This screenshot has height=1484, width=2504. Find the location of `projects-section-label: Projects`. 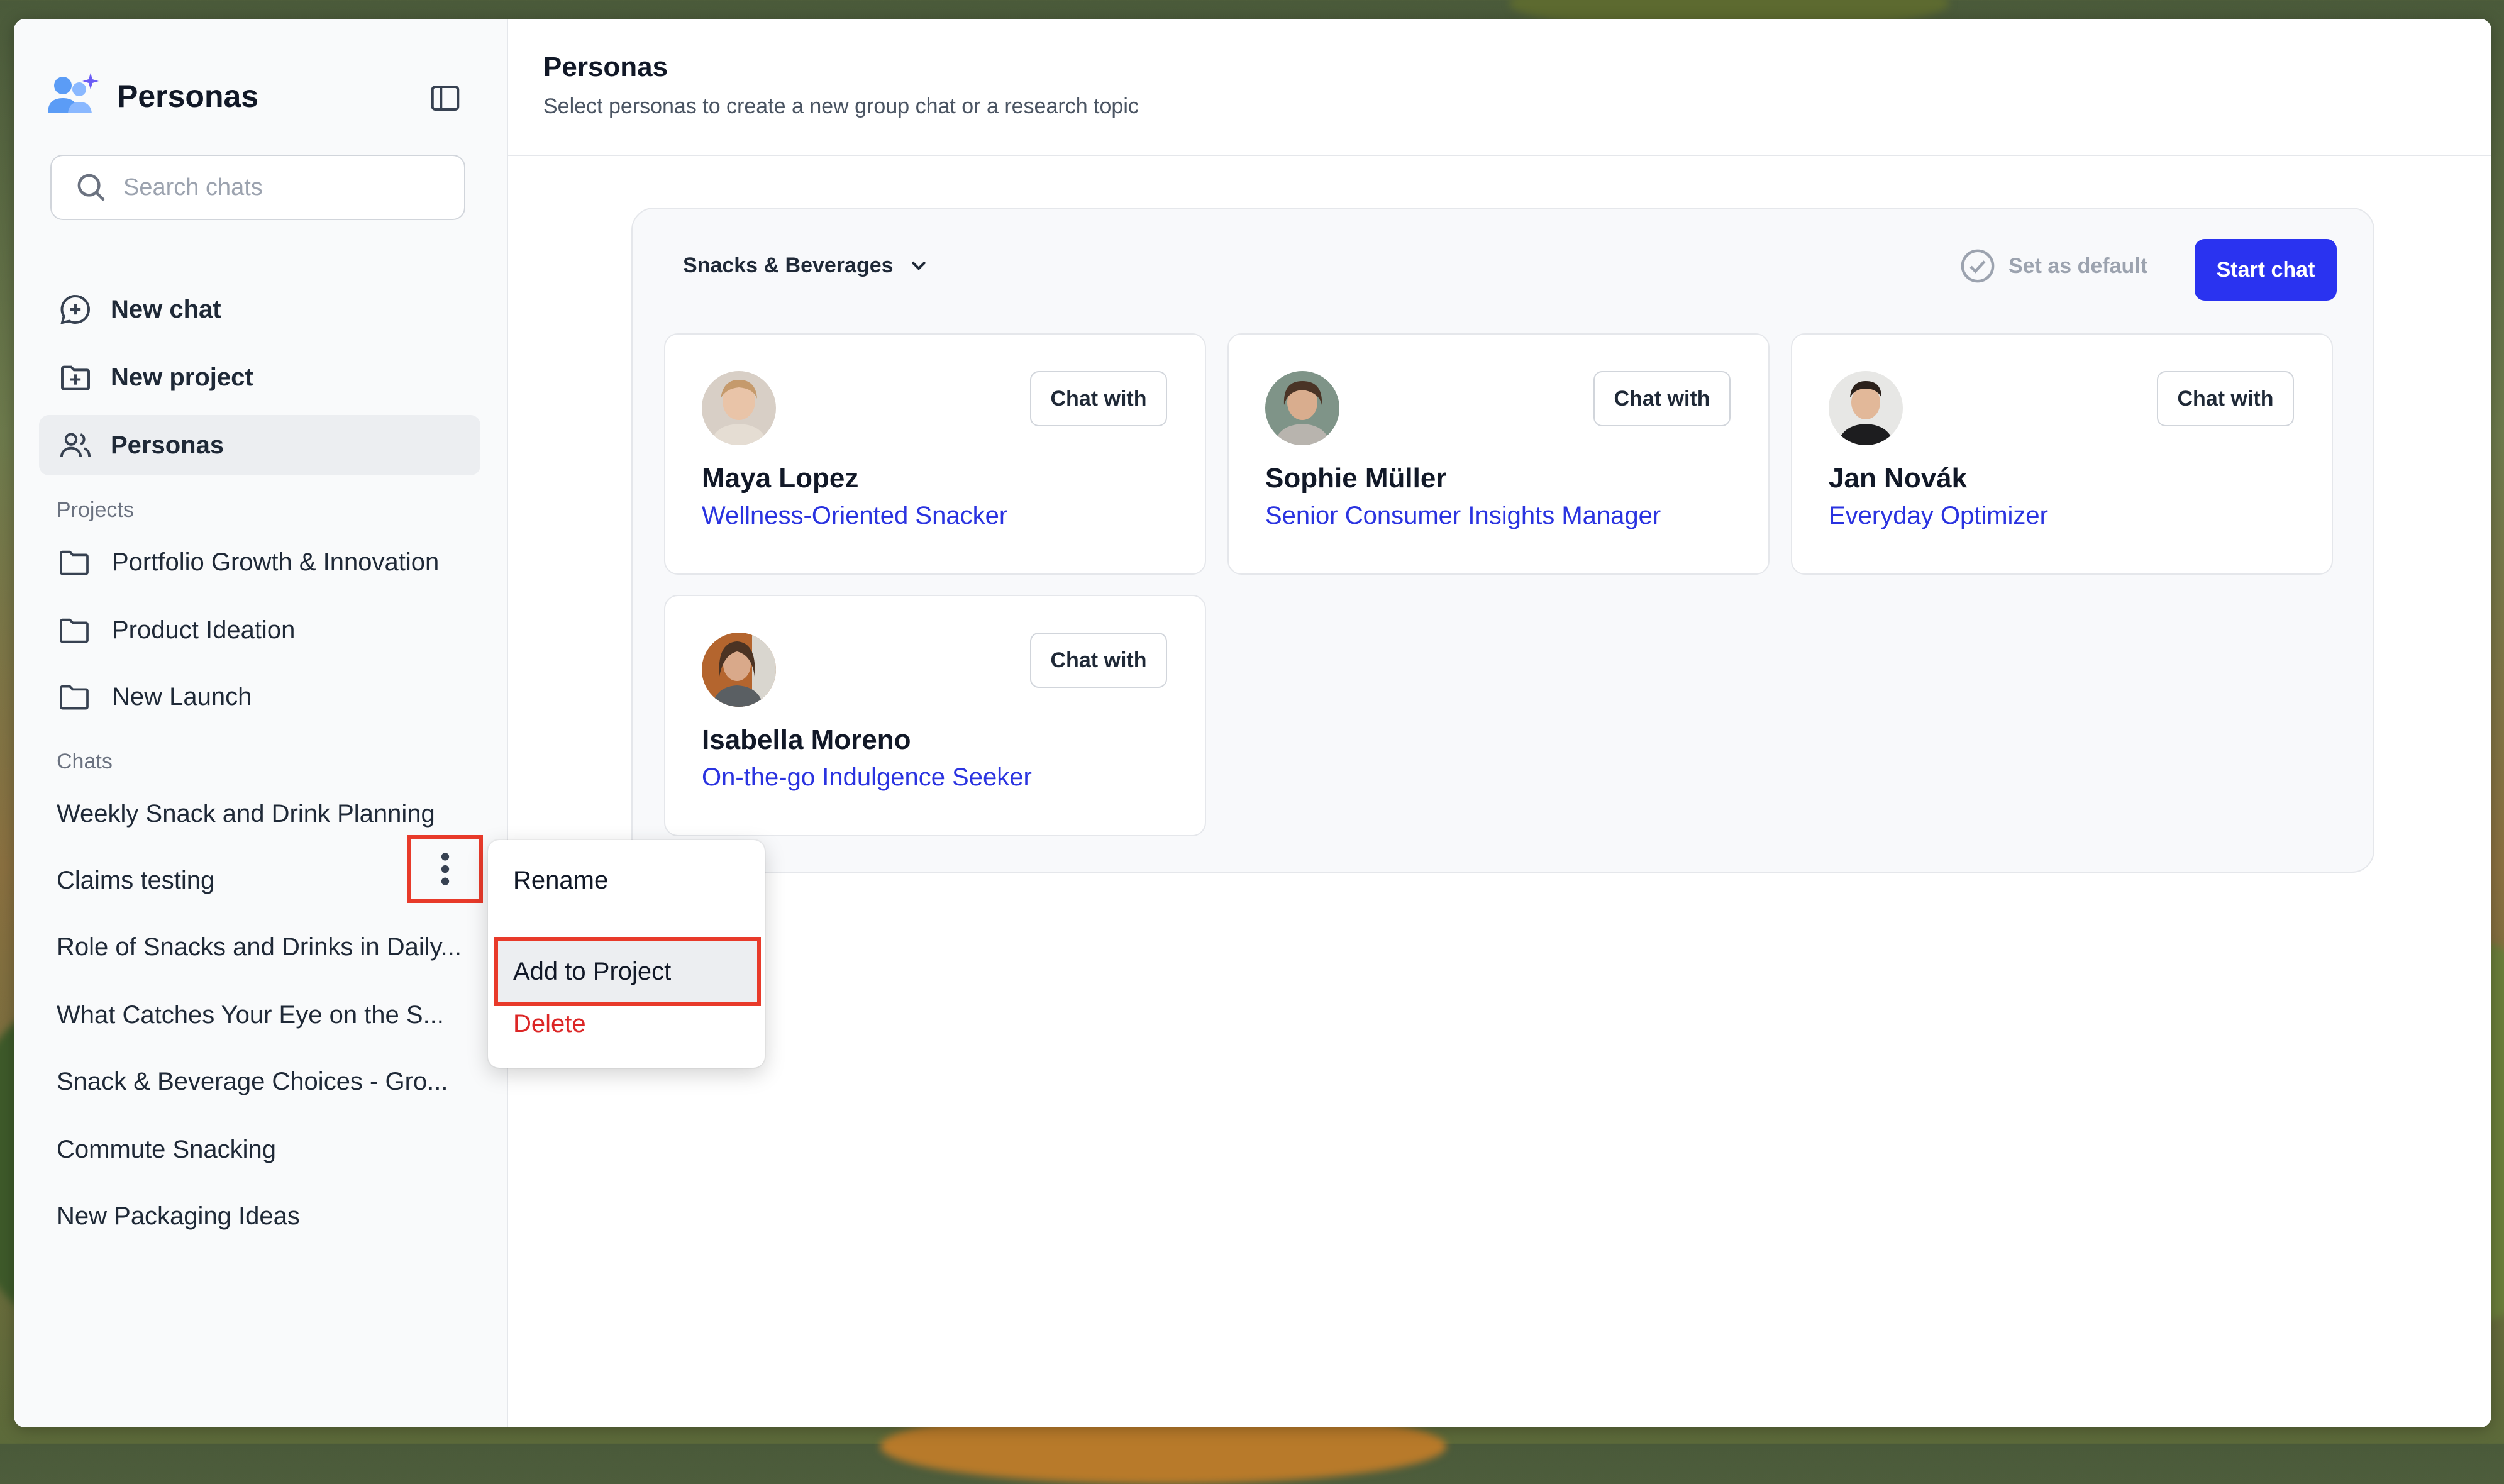

projects-section-label: Projects is located at coordinates (95, 510).